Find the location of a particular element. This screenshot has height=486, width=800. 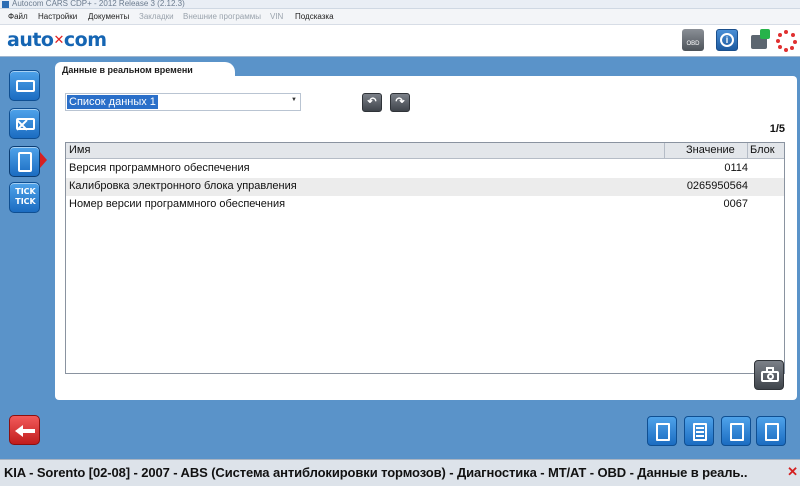

redo-arrow-icon: ↷ is located at coordinates (400, 102).